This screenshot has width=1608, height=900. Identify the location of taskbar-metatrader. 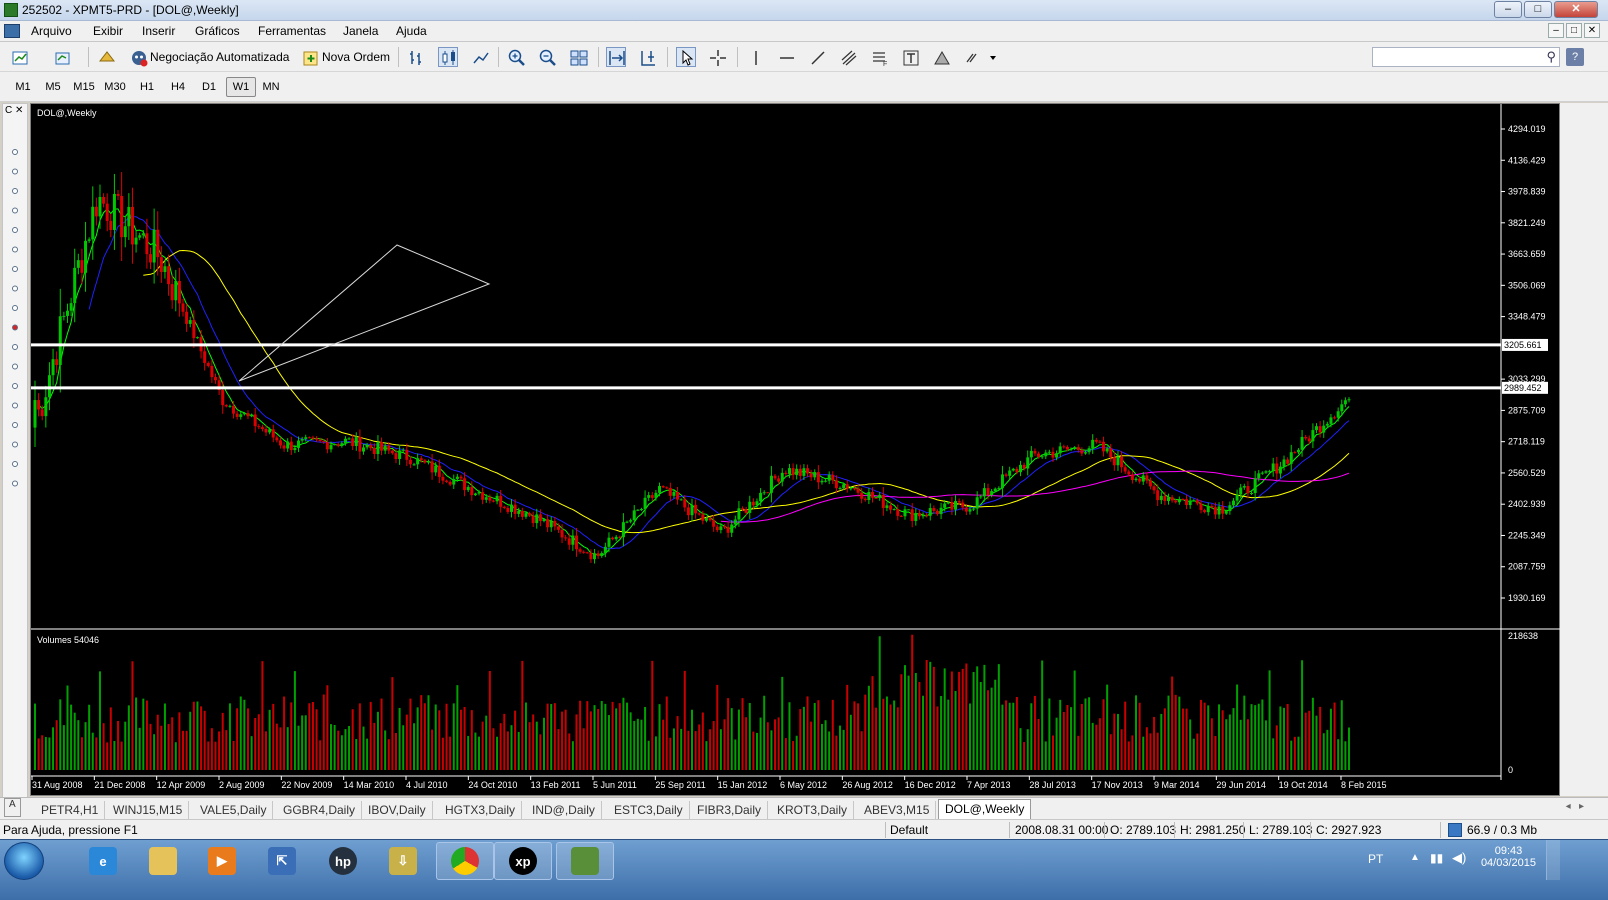
(585, 861).